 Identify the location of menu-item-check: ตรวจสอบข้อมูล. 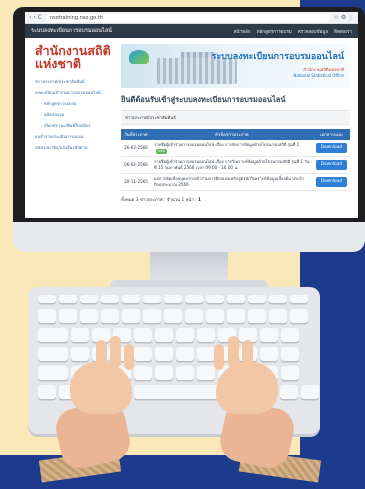
(313, 31).